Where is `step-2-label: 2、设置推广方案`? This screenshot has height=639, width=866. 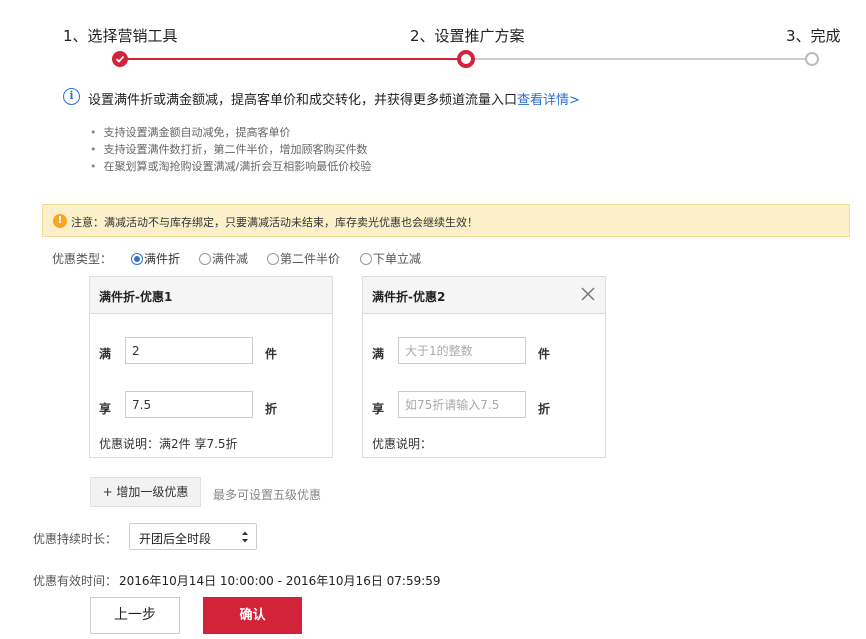
step-2-label: 2、设置推广方案 is located at coordinates (467, 36).